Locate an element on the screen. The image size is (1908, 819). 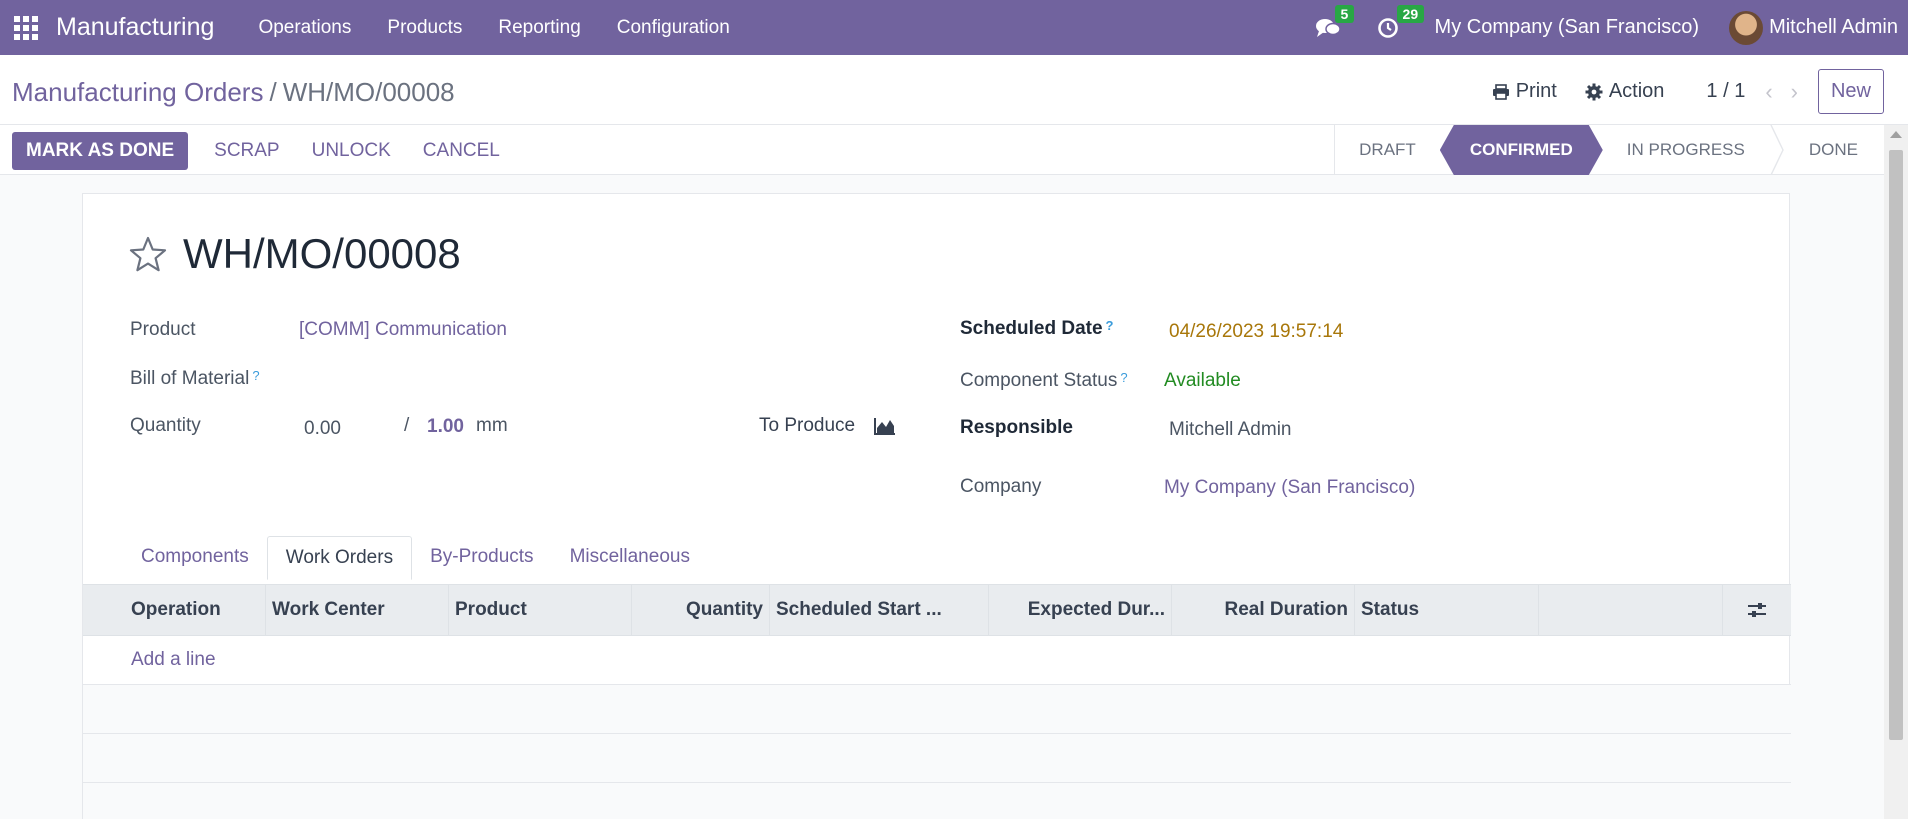
breadcrumb-parent: Manufacturing Orders is located at coordinates (137, 92).